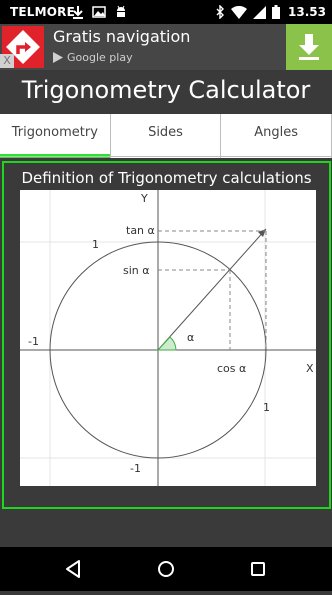 This screenshot has height=595, width=332. I want to click on panel-title: Definition of Trigonometry calculations, so click(166, 178).